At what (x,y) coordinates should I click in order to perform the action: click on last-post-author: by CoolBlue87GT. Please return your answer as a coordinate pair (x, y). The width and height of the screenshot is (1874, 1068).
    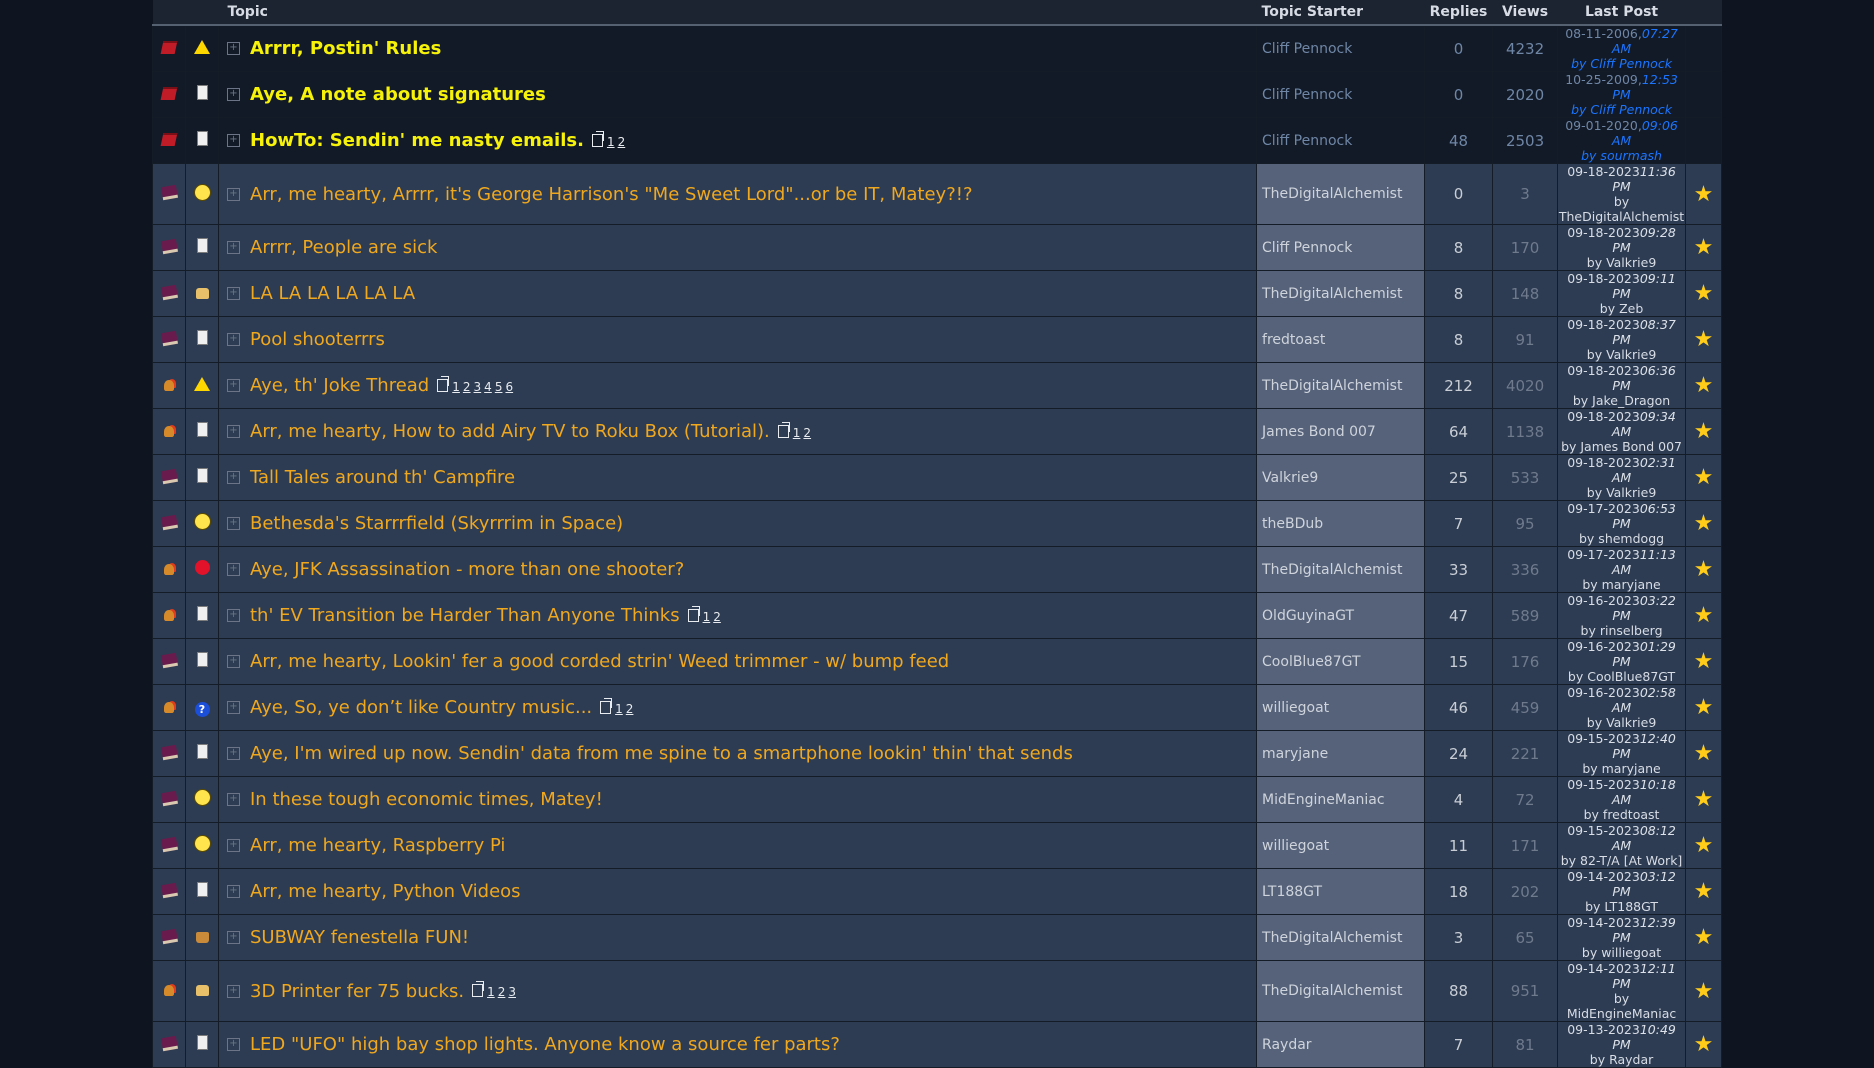
    Looking at the image, I should click on (1621, 676).